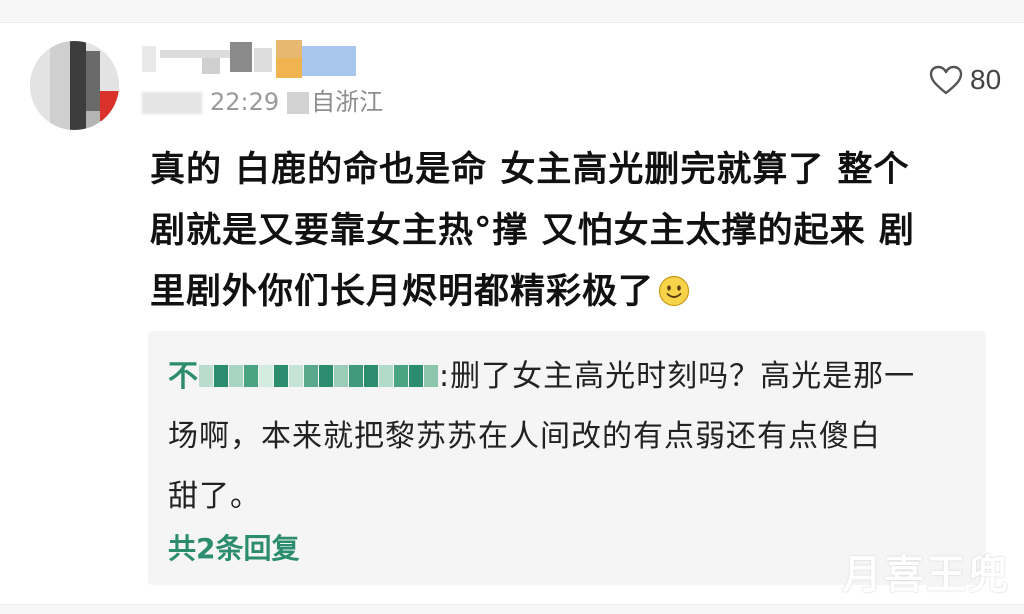 This screenshot has width=1024, height=614. What do you see at coordinates (303, 376) in the screenshot?
I see `reply-username-censored: 不` at bounding box center [303, 376].